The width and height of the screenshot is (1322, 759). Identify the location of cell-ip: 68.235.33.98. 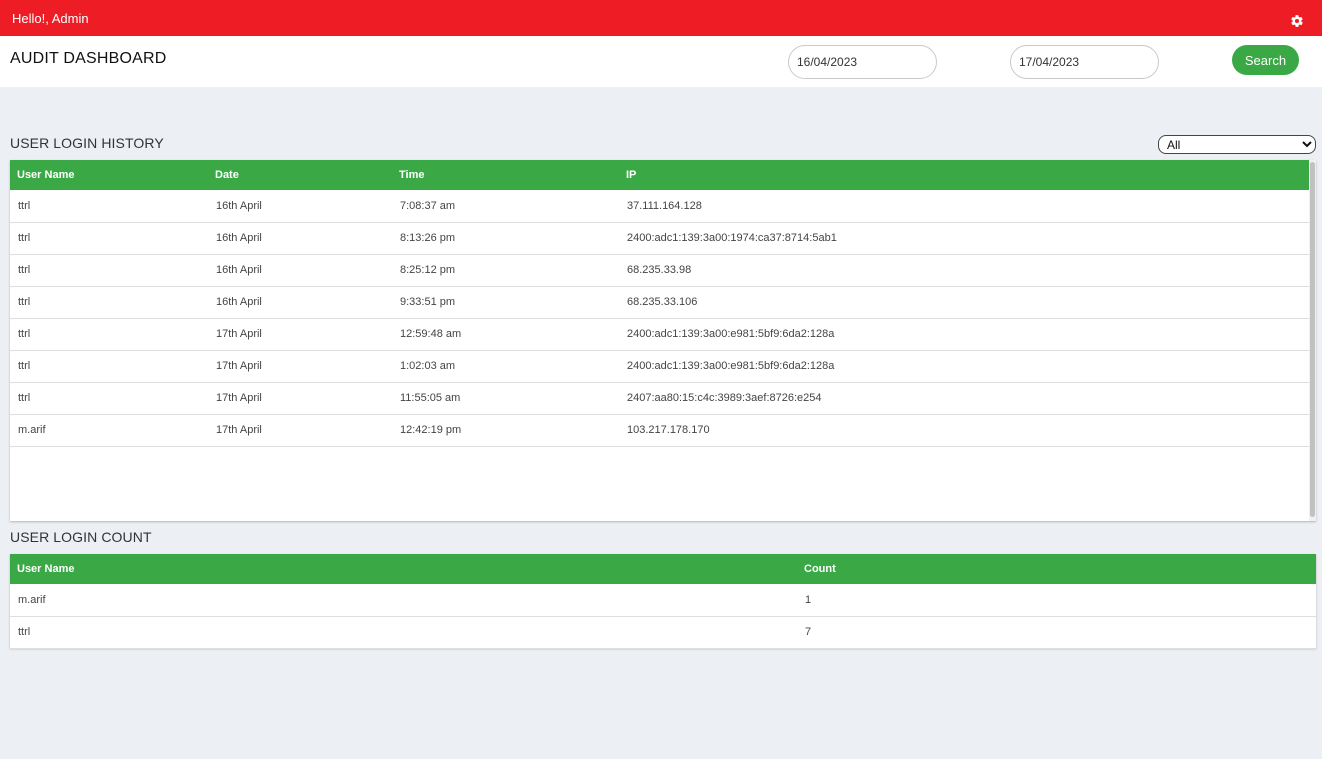
(659, 270).